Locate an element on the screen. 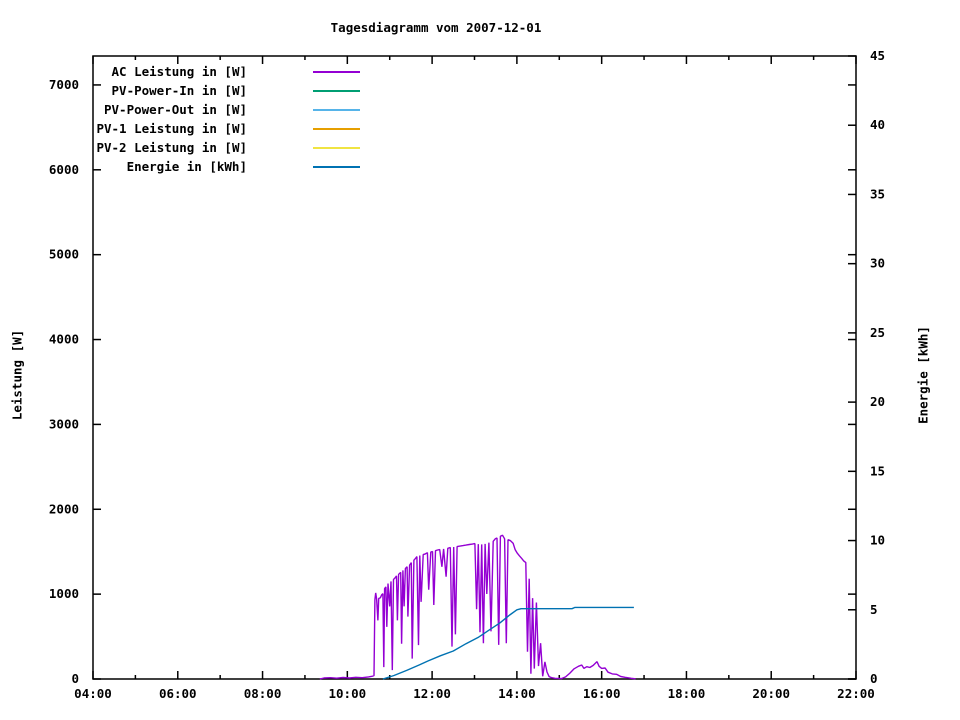 The image size is (960, 720). legend-entry-label: PV-2 Leistung in [W] is located at coordinates (171, 147).